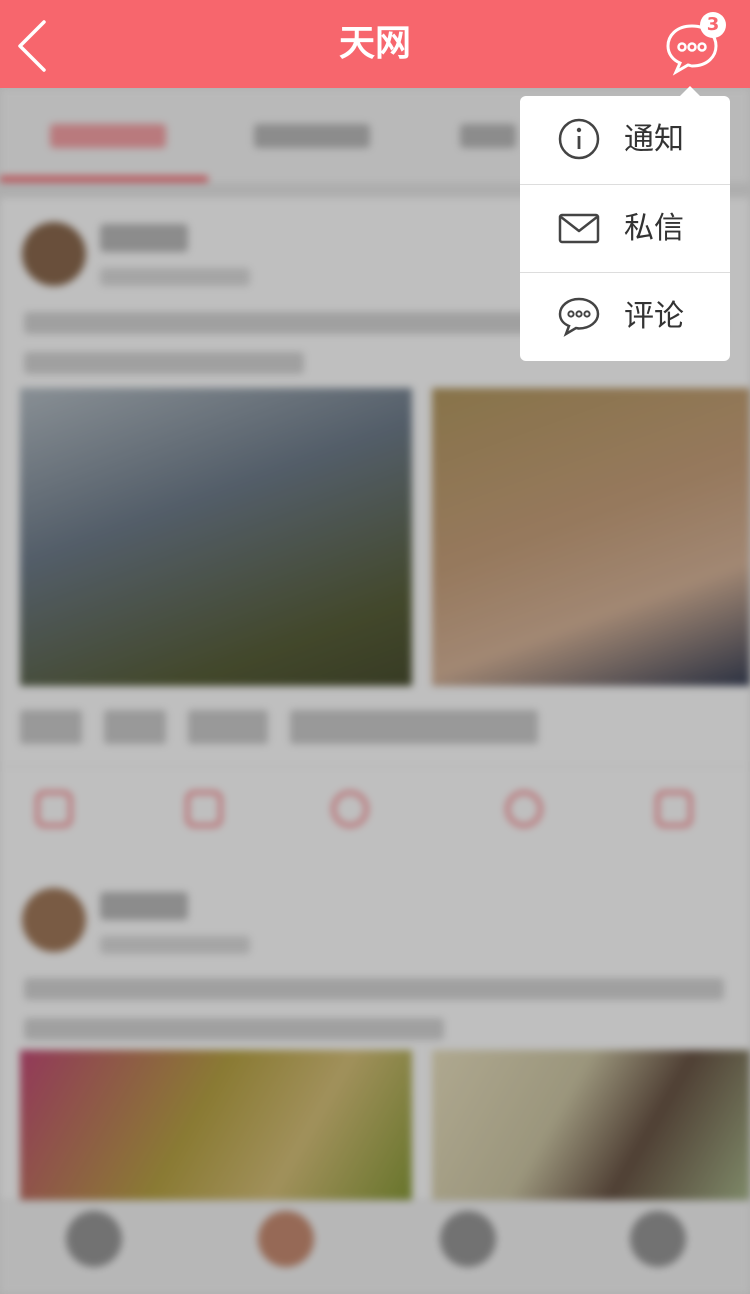  Describe the element at coordinates (713, 25) in the screenshot. I see `unread-badge: 3` at that location.